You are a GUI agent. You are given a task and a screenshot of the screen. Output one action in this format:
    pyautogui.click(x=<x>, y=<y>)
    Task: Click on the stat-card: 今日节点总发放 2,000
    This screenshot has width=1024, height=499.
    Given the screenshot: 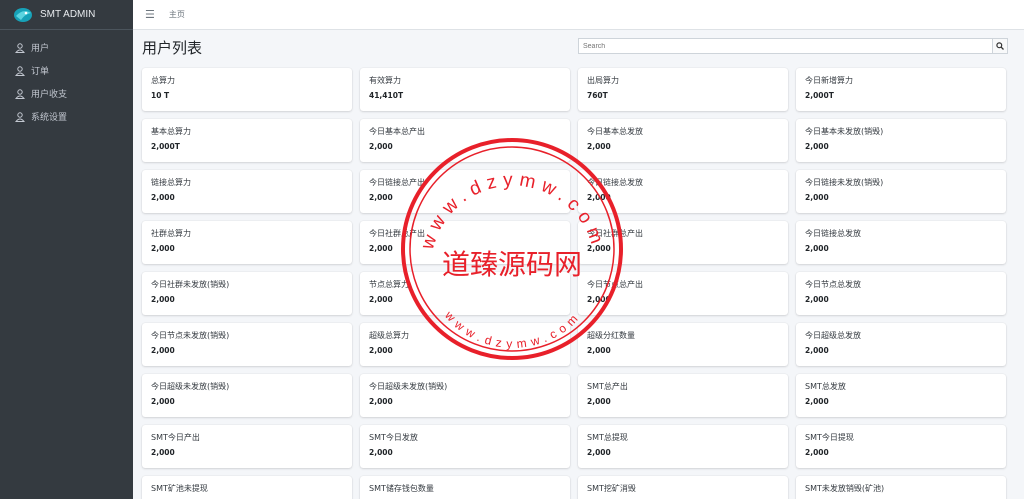 What is the action you would take?
    pyautogui.click(x=901, y=293)
    